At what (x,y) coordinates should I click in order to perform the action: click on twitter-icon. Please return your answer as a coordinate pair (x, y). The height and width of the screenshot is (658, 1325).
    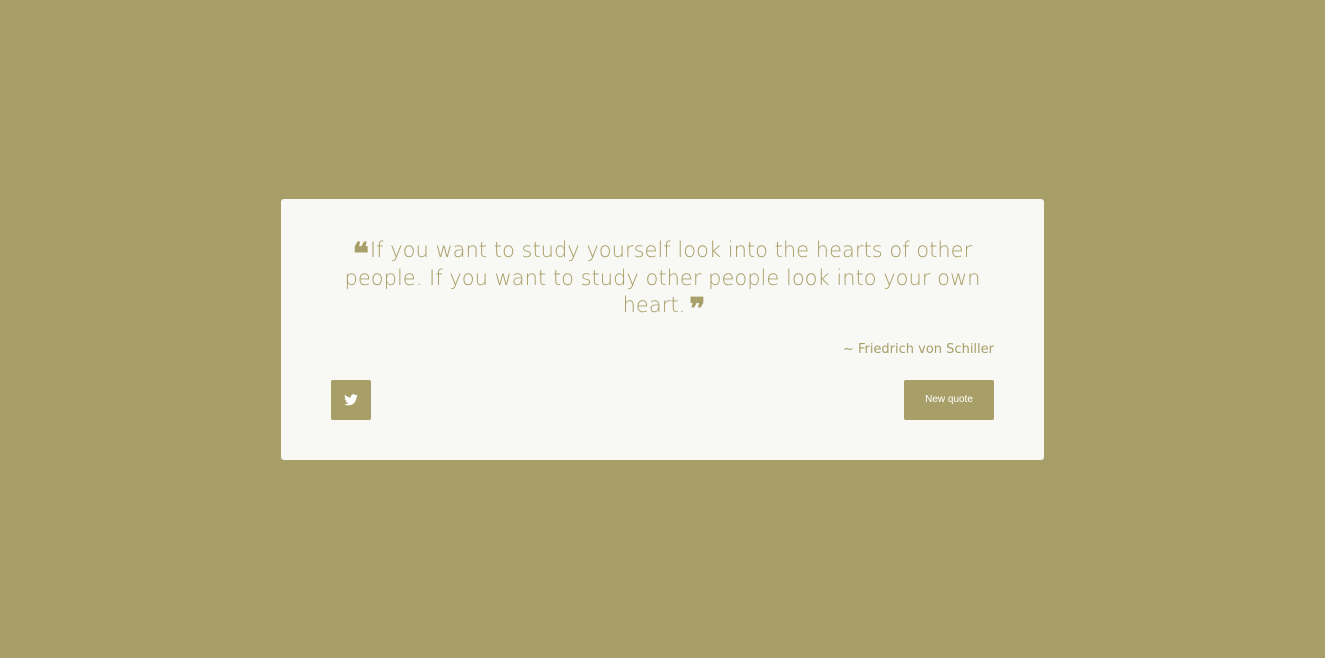
    Looking at the image, I should click on (351, 400).